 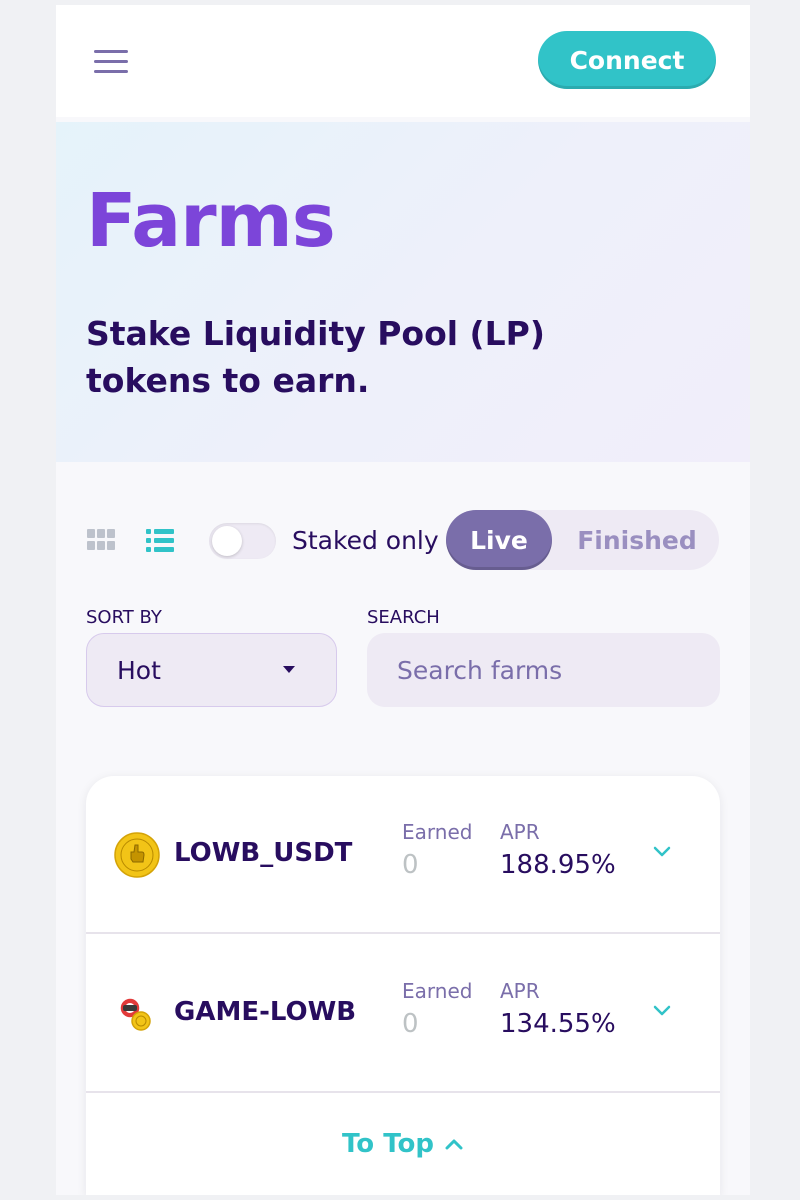 I want to click on farm-name: GAME-LOWB, so click(x=265, y=1012).